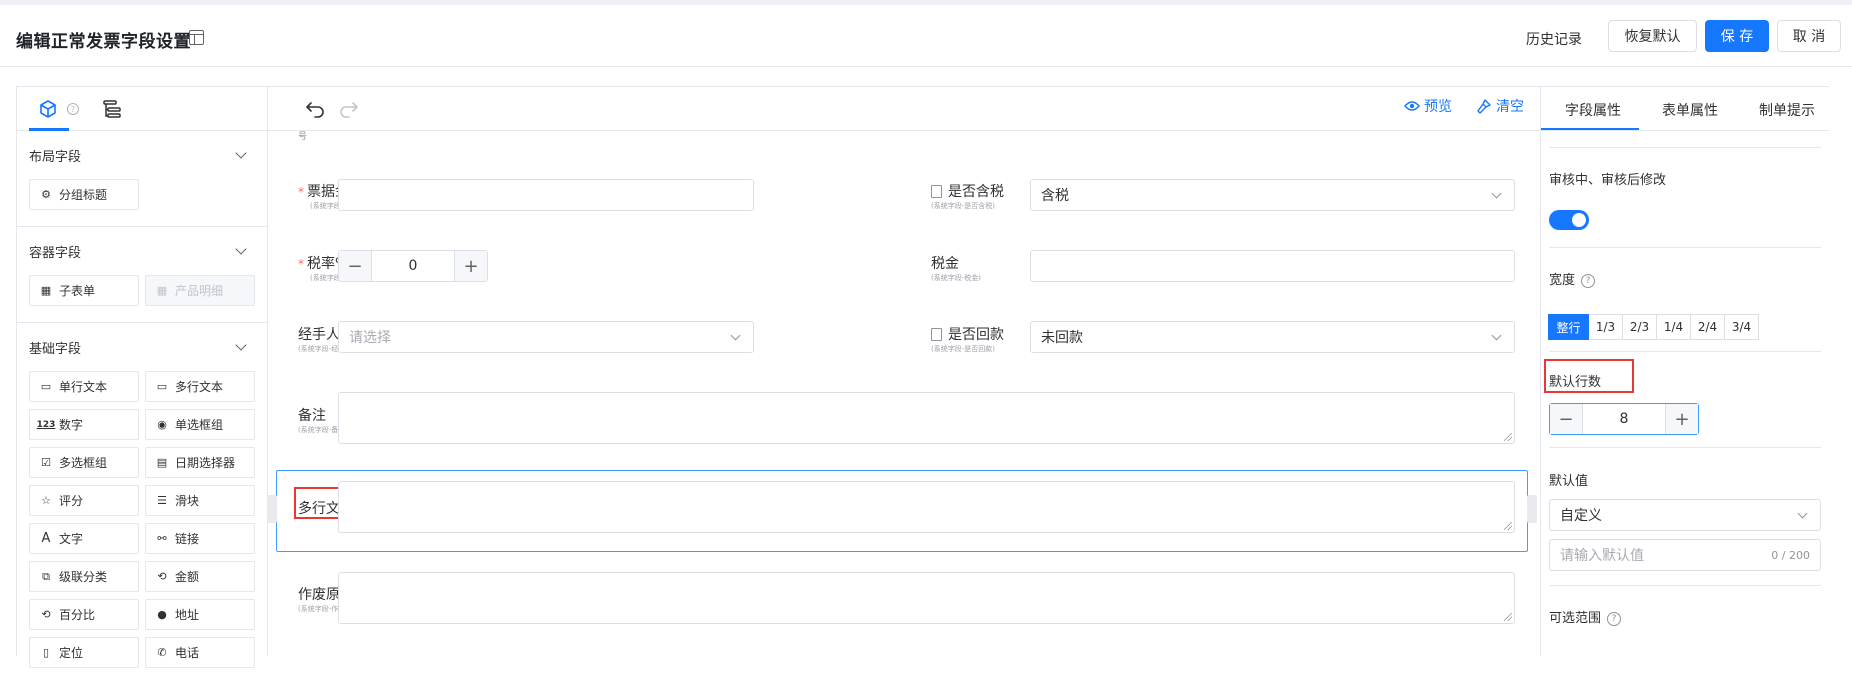 The height and width of the screenshot is (684, 1852). Describe the element at coordinates (926, 36) in the screenshot. I see `page-header: 编辑正常发票字段设置 历史记录 恢复默认 保 存 取 消` at that location.